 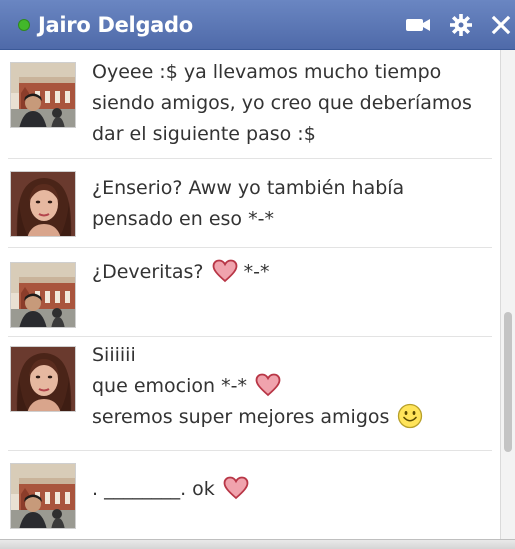 I want to click on message-text: ¿Deveritas? *-*, so click(x=181, y=271).